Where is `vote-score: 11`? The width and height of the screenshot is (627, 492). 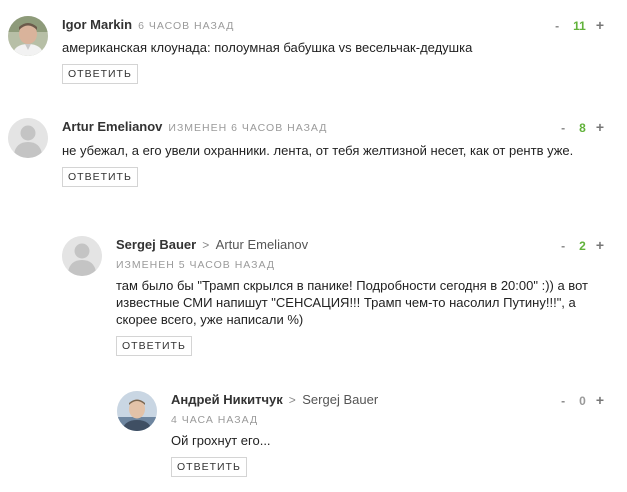
vote-score: 11 is located at coordinates (579, 26).